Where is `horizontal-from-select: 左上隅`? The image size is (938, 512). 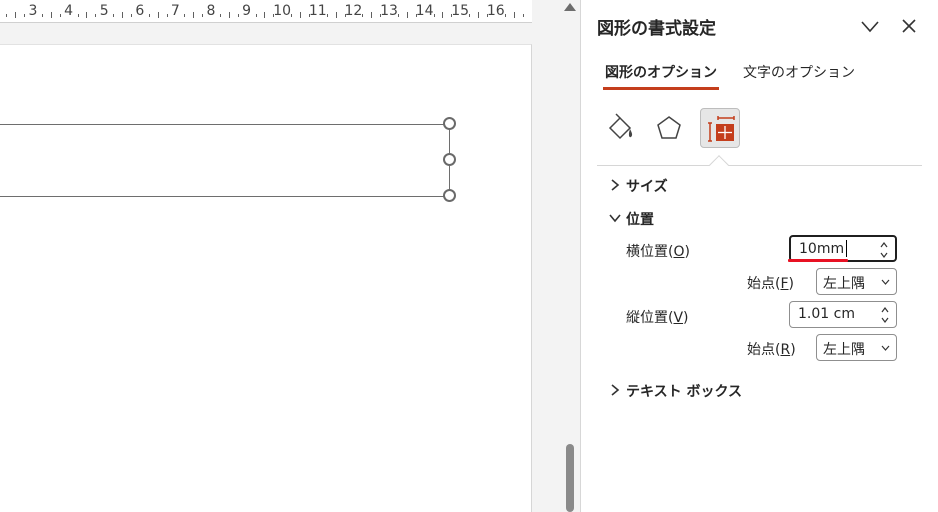
horizontal-from-select: 左上隅 is located at coordinates (856, 281).